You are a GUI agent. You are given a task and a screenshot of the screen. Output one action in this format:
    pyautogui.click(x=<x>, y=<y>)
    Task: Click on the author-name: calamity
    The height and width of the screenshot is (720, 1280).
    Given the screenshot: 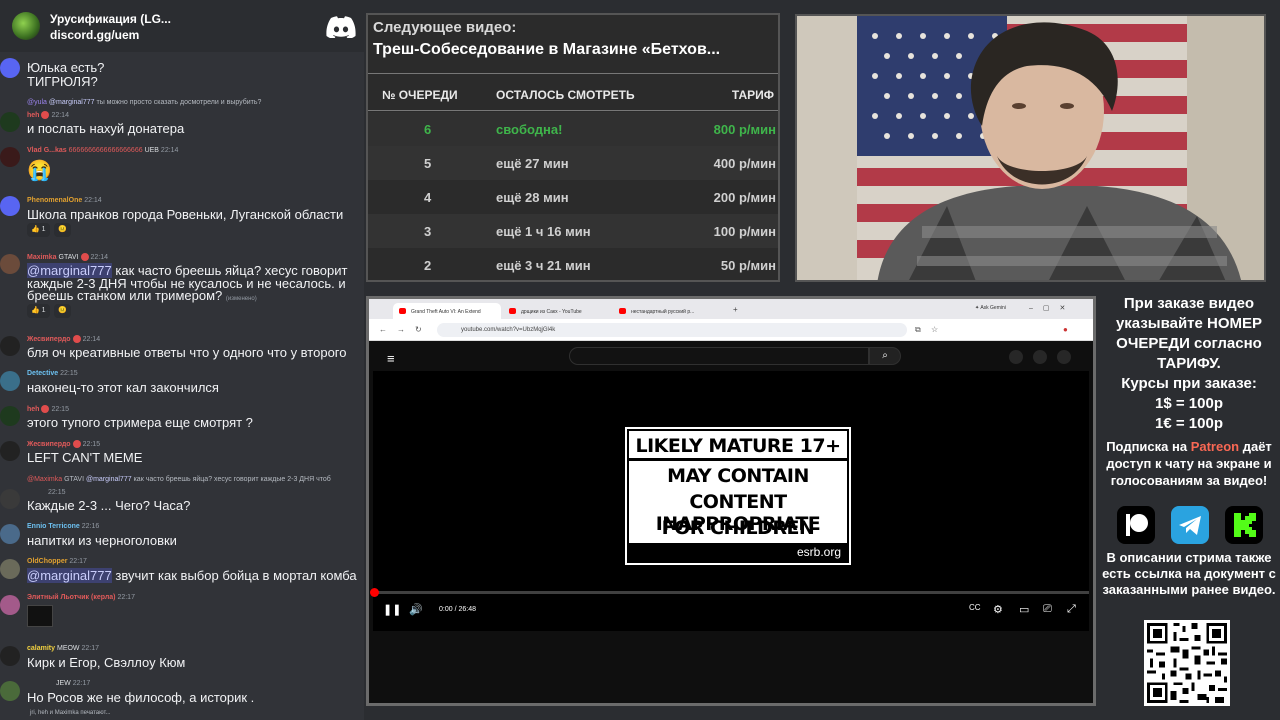 What is the action you would take?
    pyautogui.click(x=41, y=648)
    